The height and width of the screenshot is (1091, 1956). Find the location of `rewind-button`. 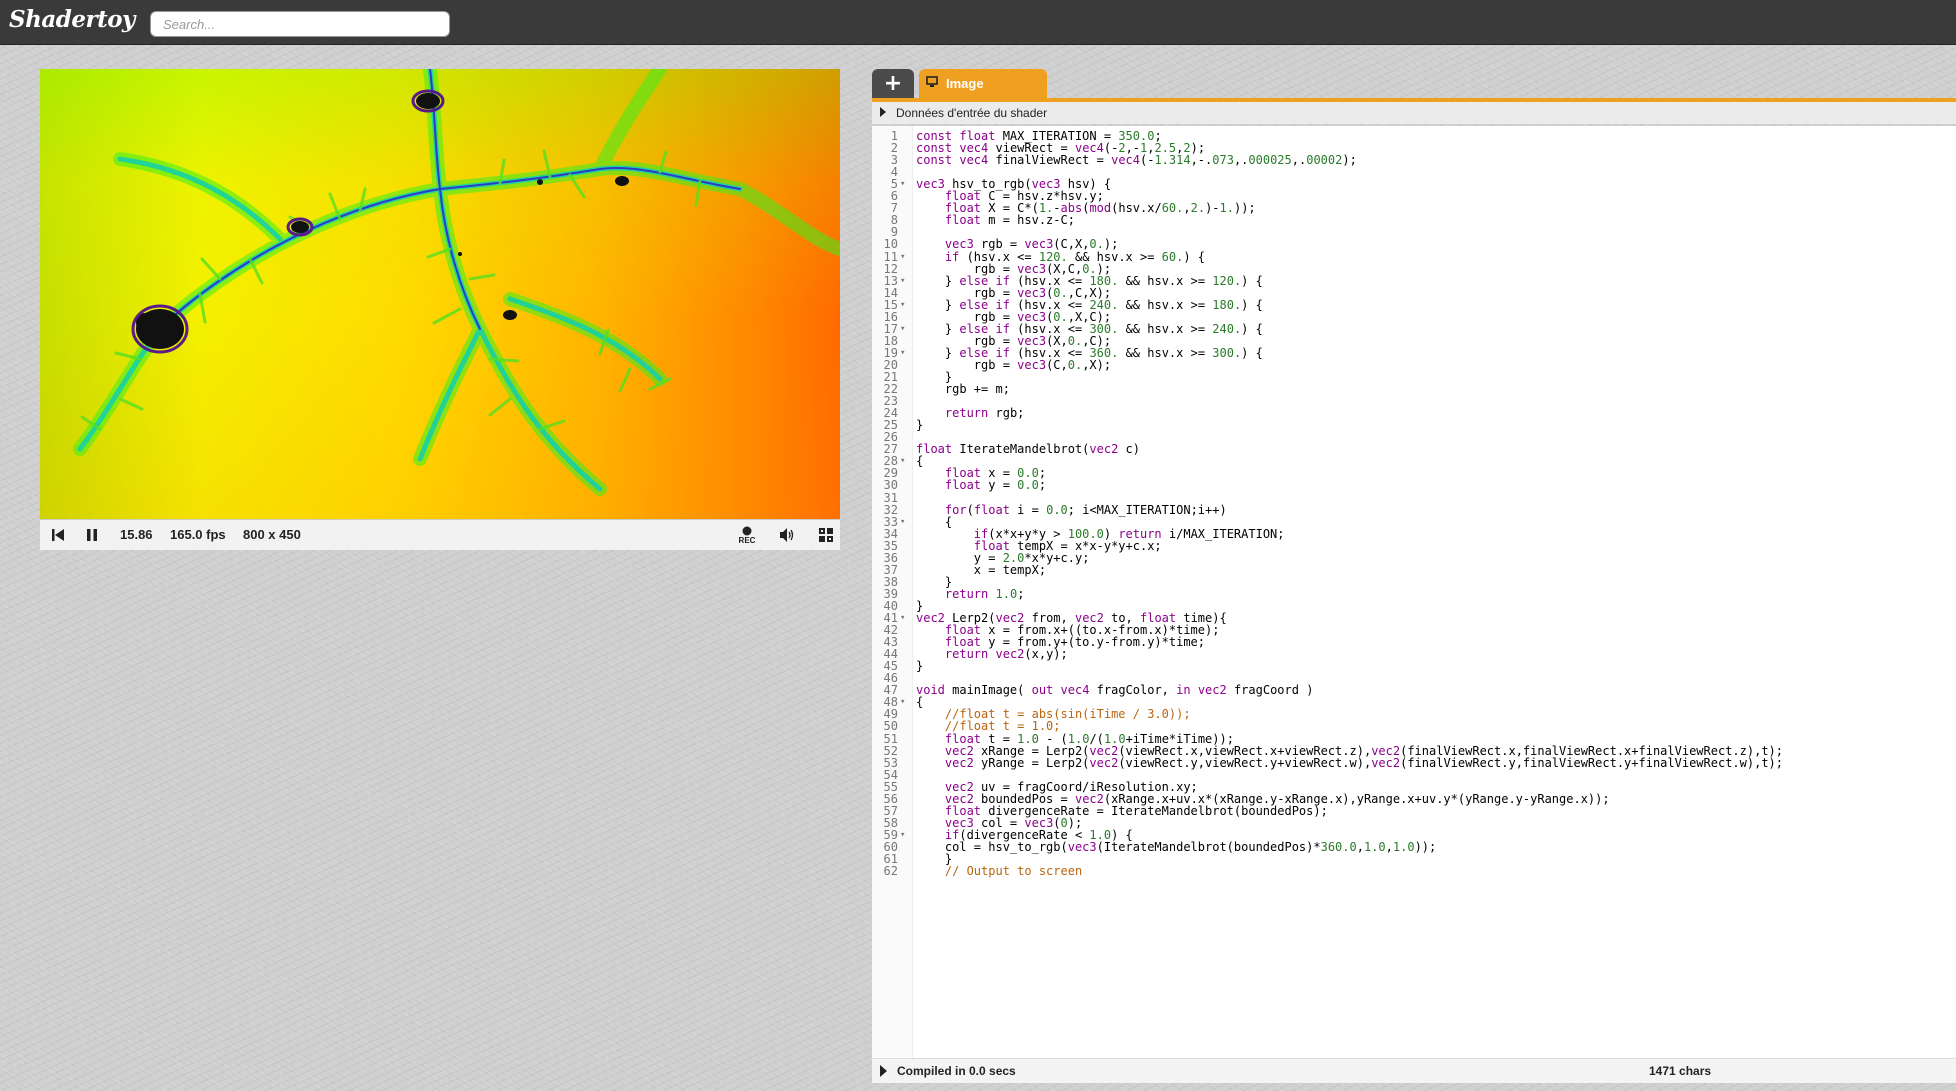

rewind-button is located at coordinates (58, 535).